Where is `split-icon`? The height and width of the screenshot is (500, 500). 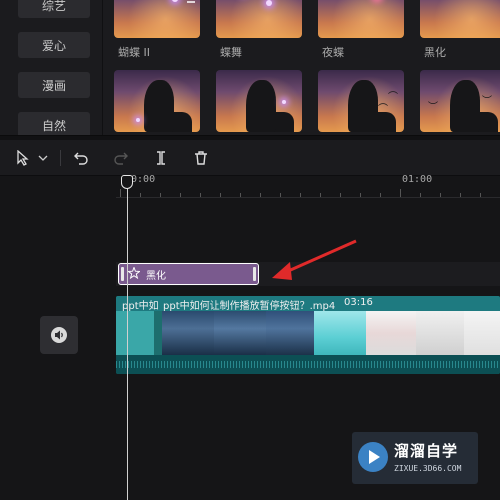
split-icon is located at coordinates (161, 158).